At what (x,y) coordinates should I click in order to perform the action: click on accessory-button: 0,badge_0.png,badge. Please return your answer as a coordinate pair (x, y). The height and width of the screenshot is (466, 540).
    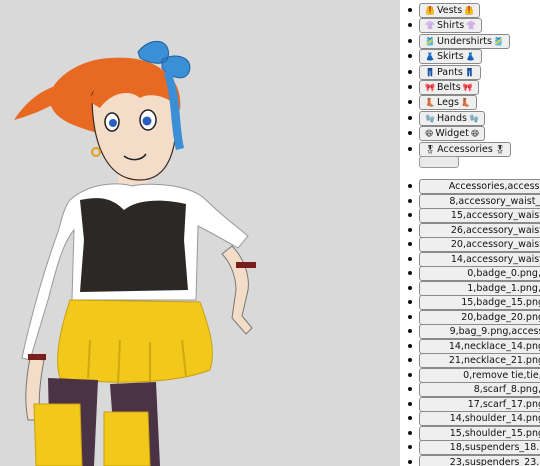
    Looking at the image, I should click on (479, 273).